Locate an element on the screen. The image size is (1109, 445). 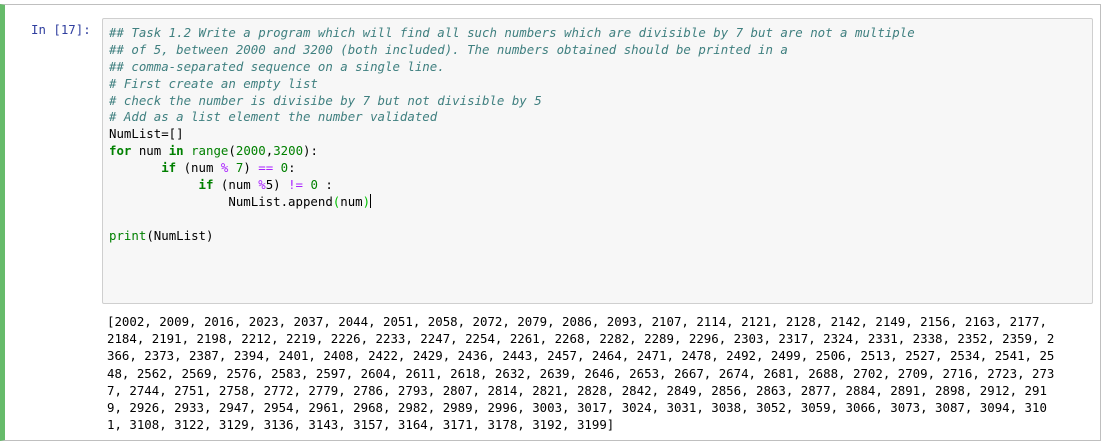
code-token: ): is located at coordinates (310, 151).